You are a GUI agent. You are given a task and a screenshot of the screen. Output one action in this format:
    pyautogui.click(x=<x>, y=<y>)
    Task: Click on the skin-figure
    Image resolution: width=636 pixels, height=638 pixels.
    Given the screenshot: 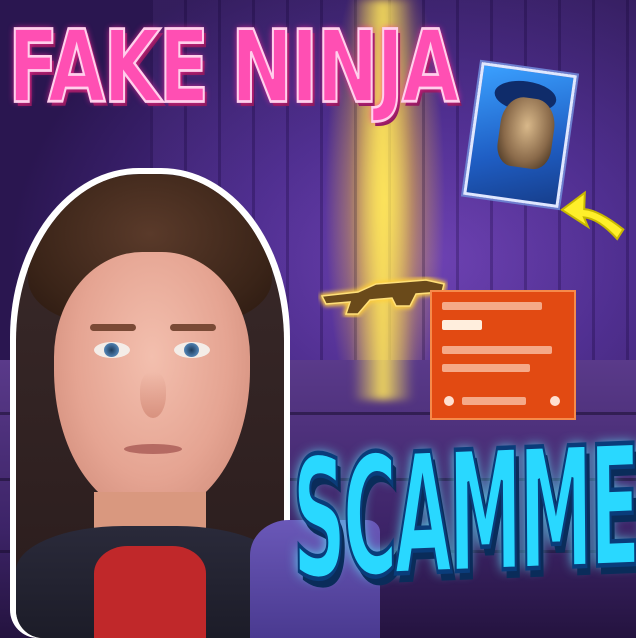 What is the action you would take?
    pyautogui.click(x=526, y=133)
    